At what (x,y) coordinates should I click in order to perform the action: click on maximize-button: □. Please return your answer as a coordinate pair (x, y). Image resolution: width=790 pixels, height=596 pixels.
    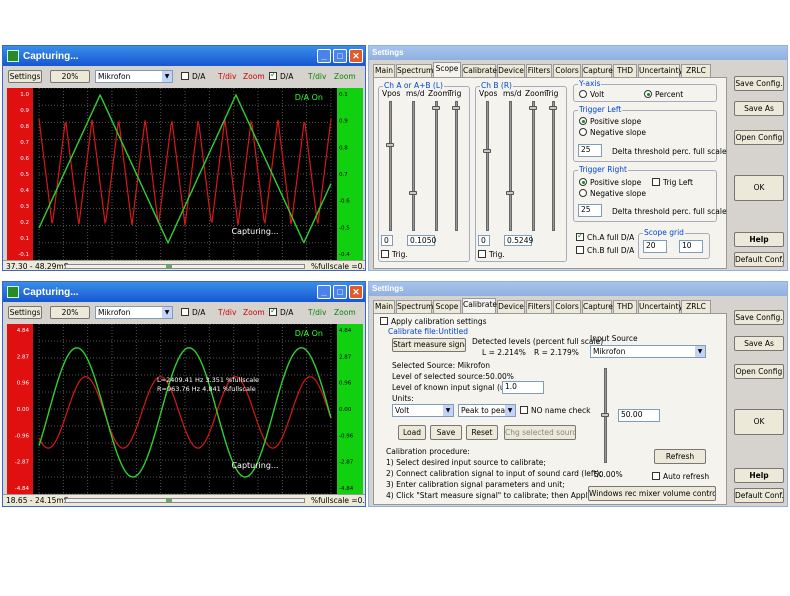
    Looking at the image, I should click on (340, 56).